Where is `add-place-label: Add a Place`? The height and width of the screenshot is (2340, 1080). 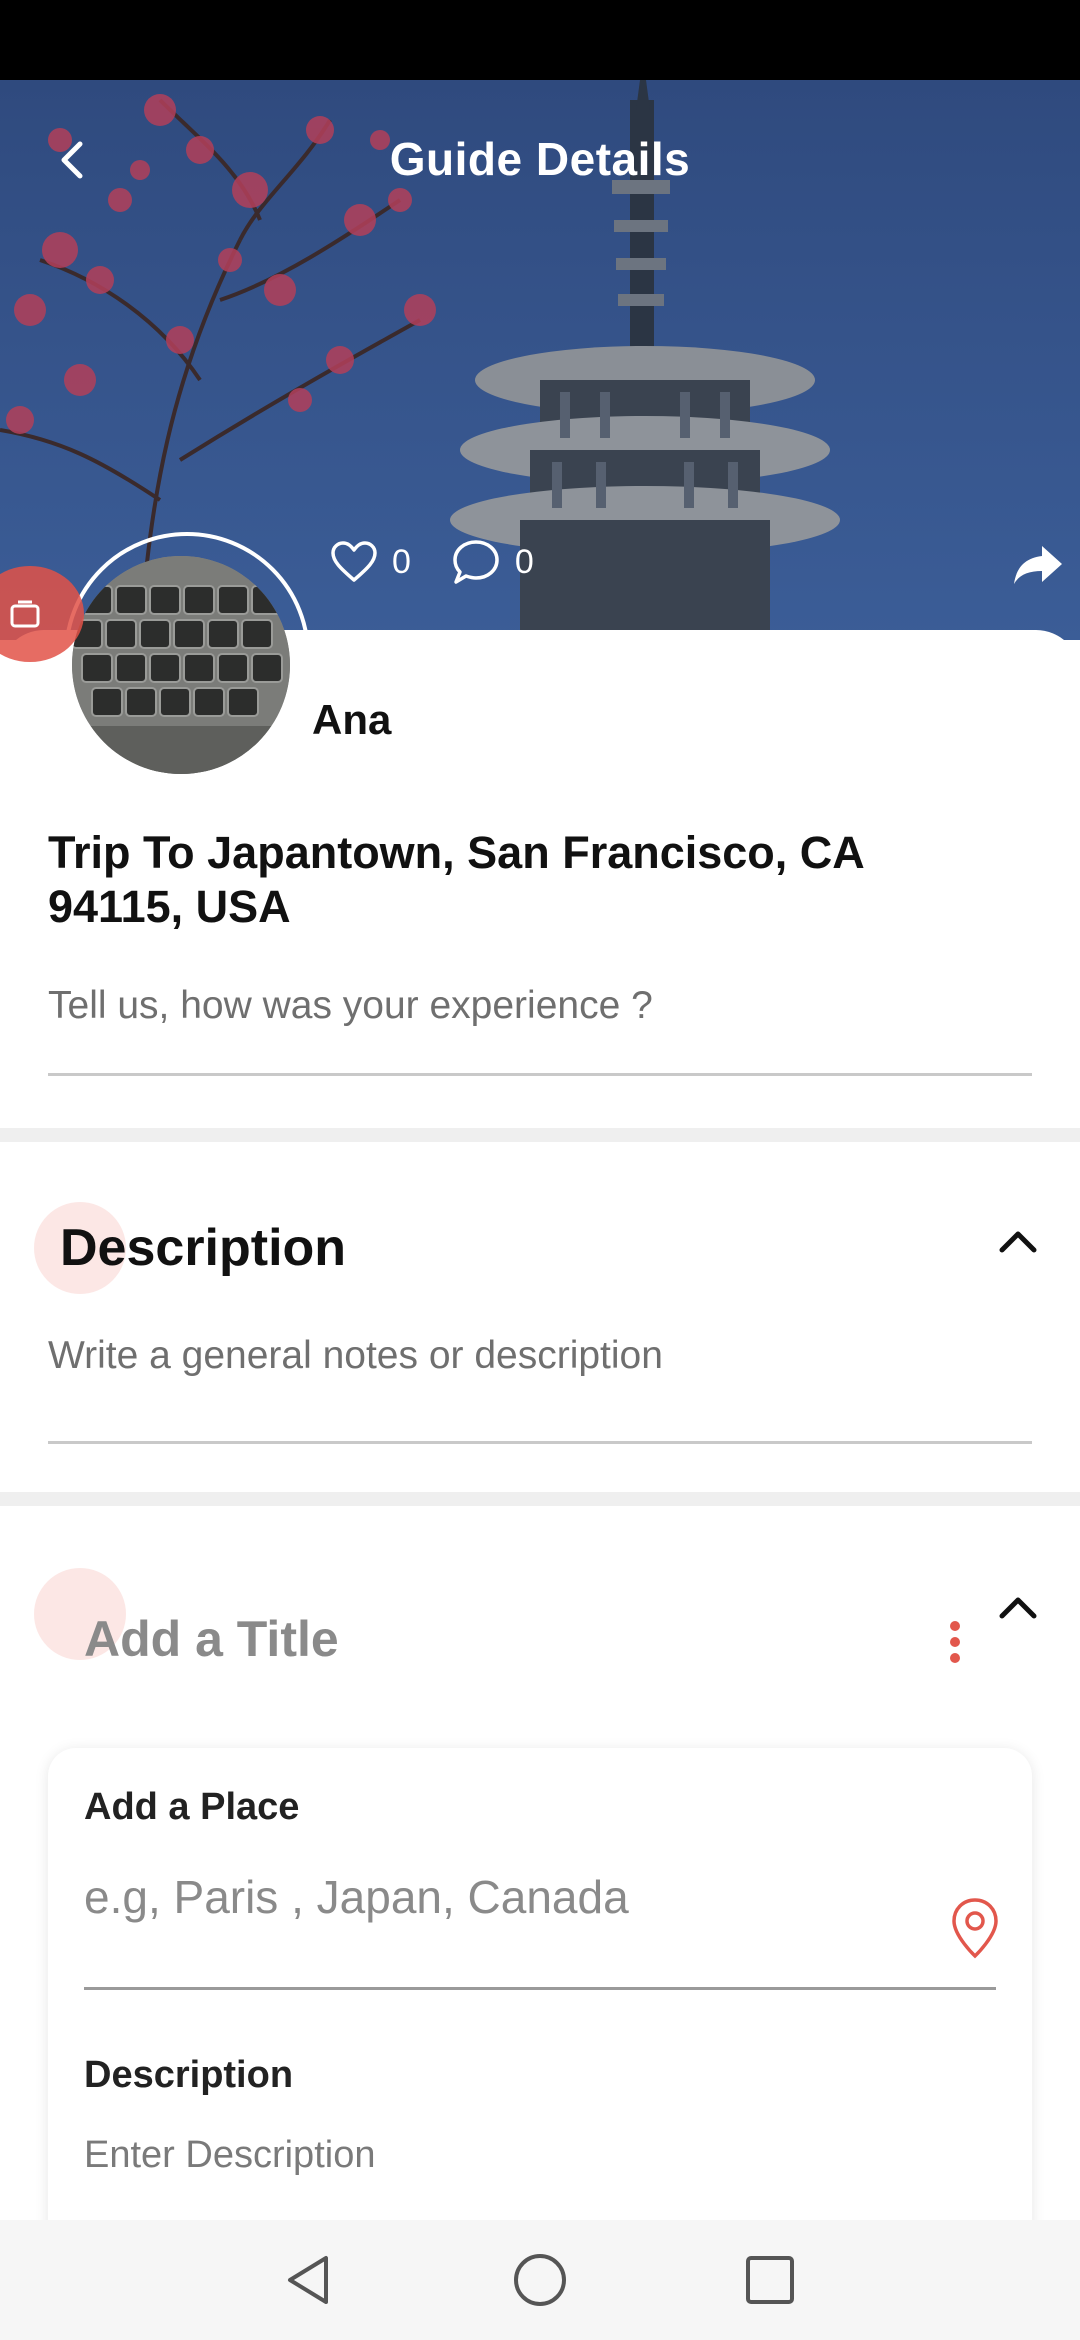 add-place-label: Add a Place is located at coordinates (192, 1807).